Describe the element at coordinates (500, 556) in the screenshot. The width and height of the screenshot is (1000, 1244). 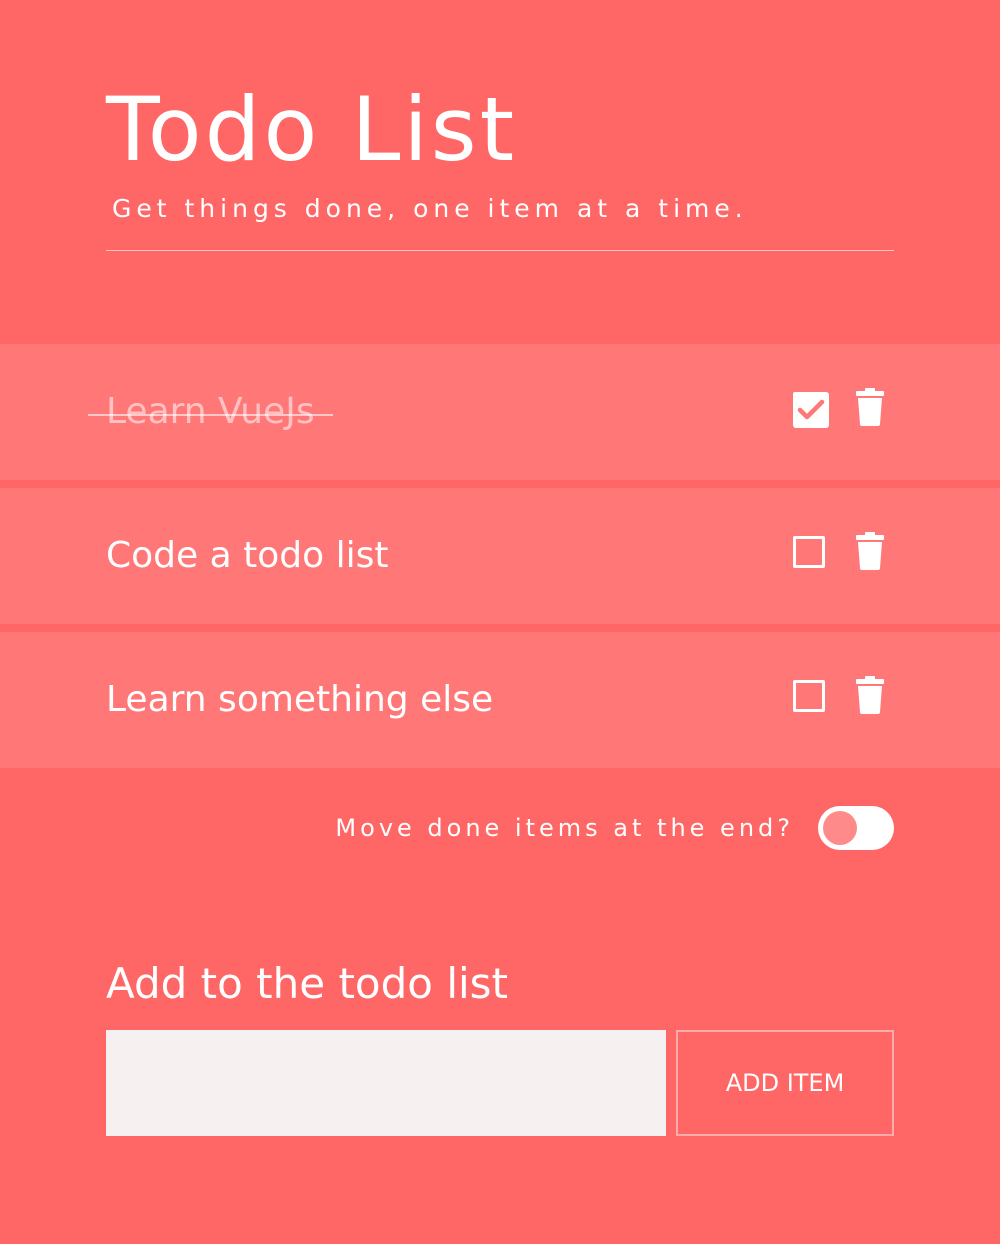
I see `todo-item: Code a todo list` at that location.